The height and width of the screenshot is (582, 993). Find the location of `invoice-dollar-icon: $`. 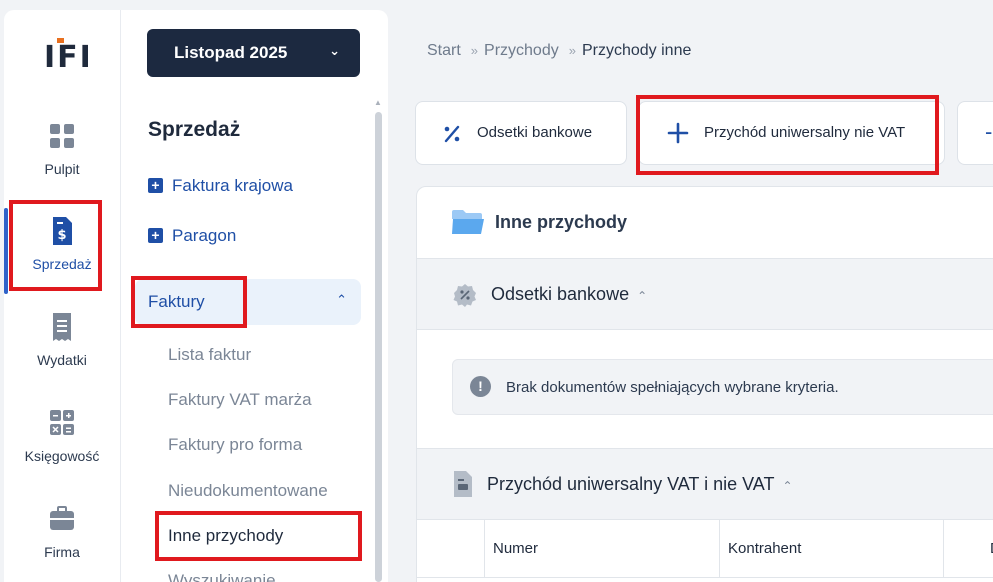

invoice-dollar-icon: $ is located at coordinates (62, 231).